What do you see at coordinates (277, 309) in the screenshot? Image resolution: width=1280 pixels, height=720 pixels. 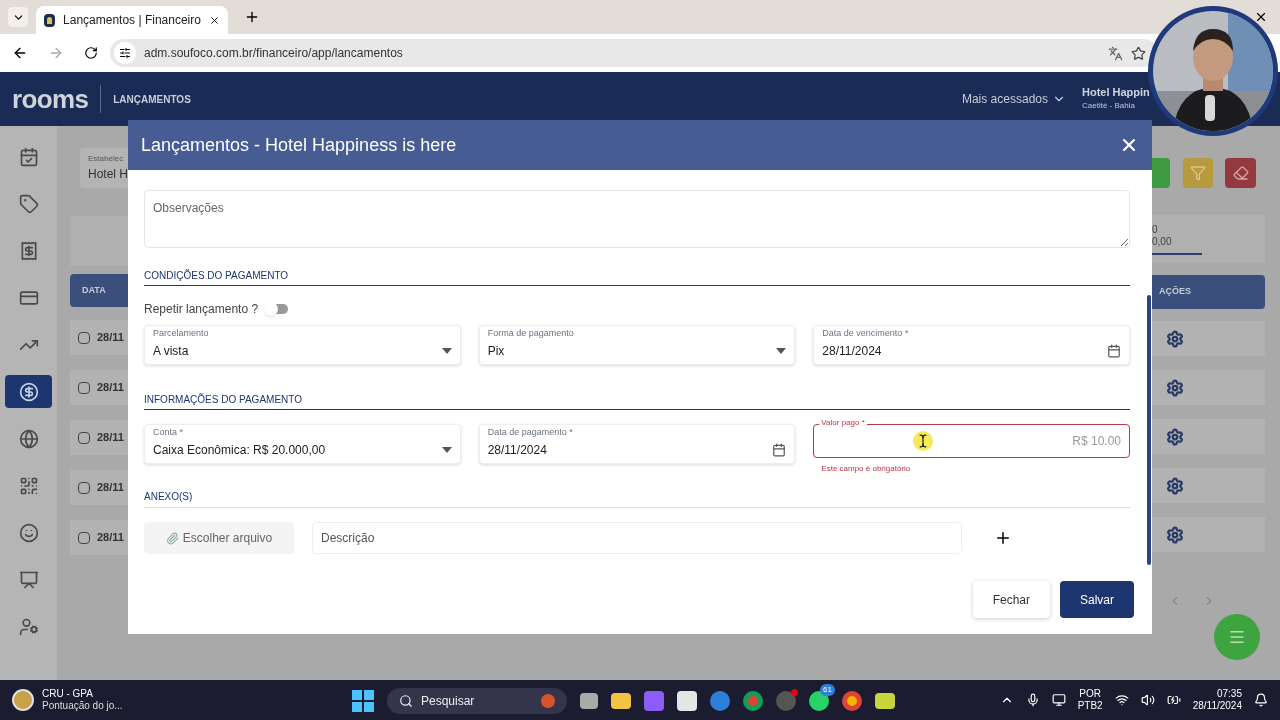 I see `repeat-switch` at bounding box center [277, 309].